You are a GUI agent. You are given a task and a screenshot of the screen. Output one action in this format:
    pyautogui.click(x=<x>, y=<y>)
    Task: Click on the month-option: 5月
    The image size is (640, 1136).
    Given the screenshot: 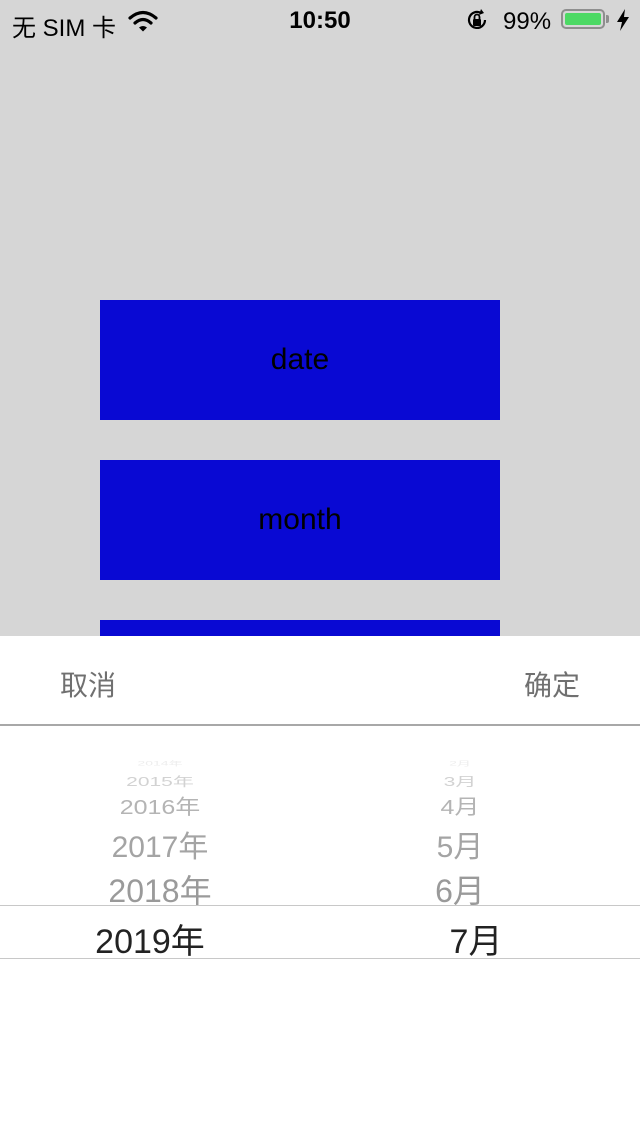 What is the action you would take?
    pyautogui.click(x=460, y=844)
    